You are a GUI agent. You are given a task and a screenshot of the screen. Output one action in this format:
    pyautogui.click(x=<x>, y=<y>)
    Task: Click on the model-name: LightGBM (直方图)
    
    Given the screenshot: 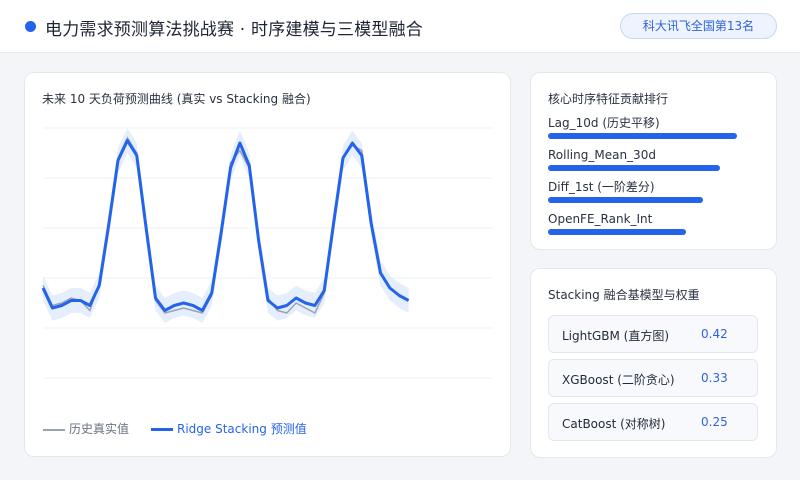 What is the action you would take?
    pyautogui.click(x=616, y=336)
    